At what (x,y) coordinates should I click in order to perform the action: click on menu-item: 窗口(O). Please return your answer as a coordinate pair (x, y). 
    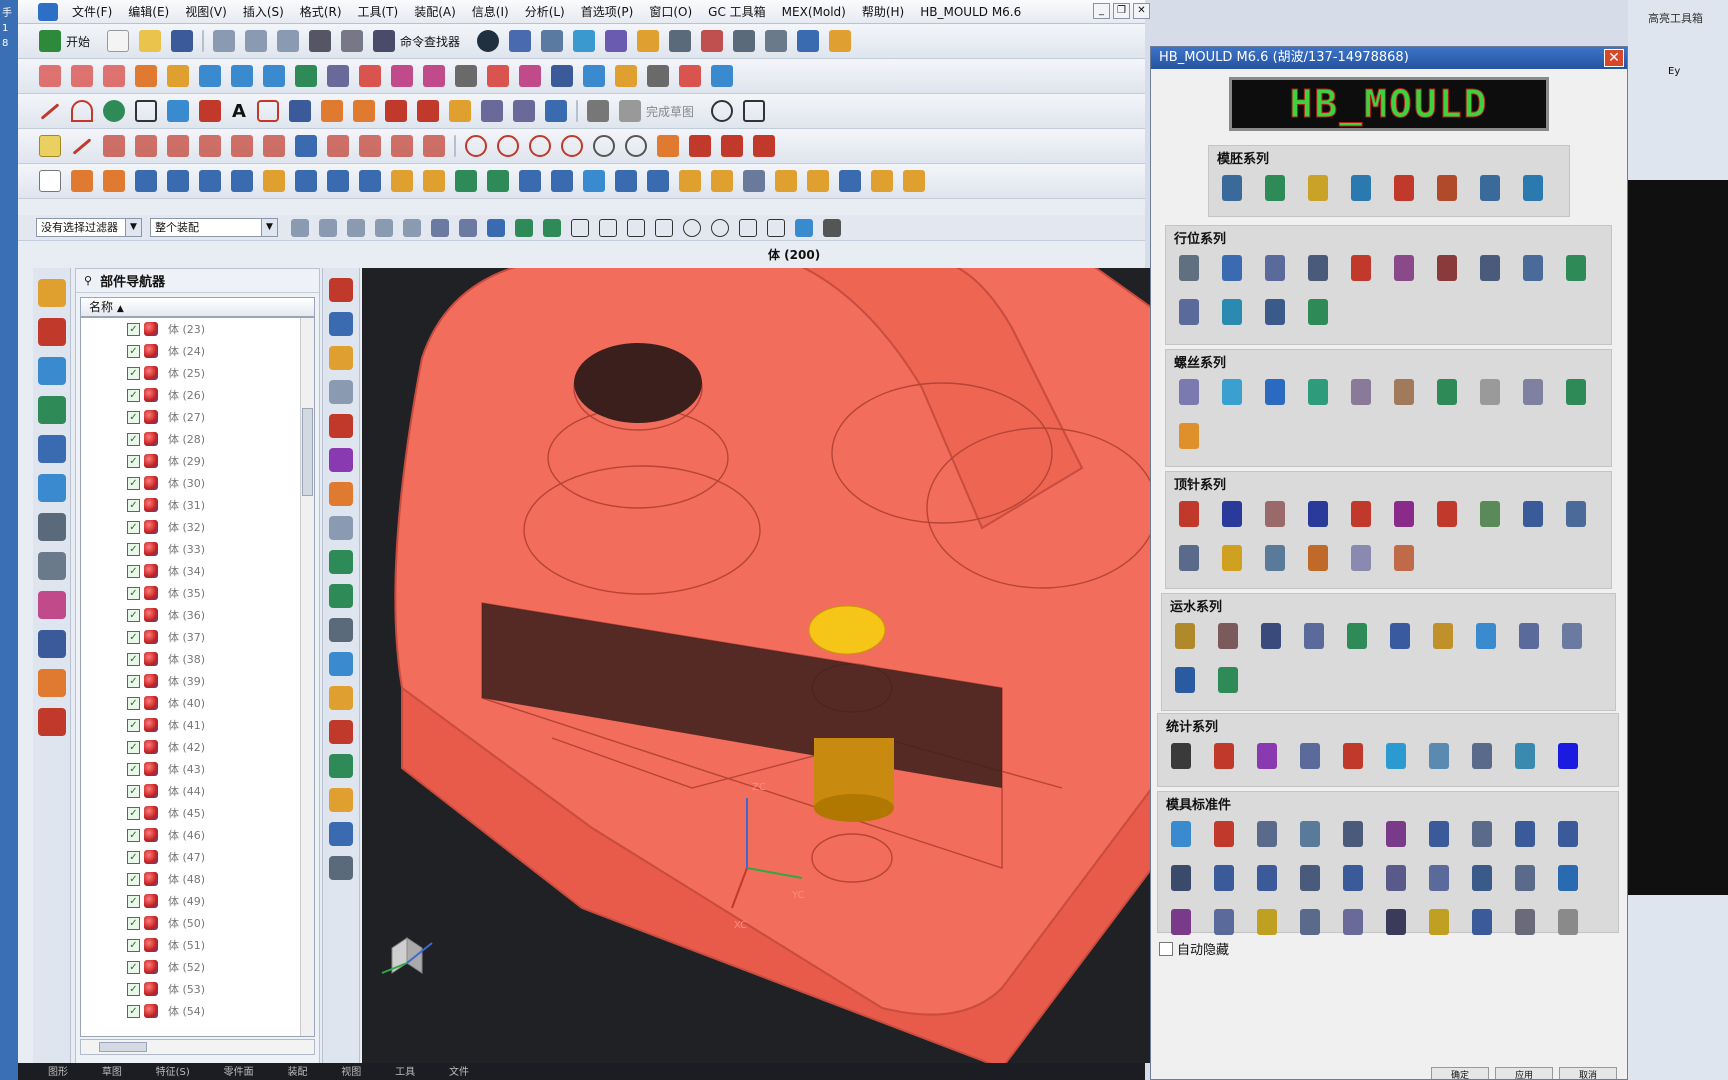
    Looking at the image, I should click on (670, 11).